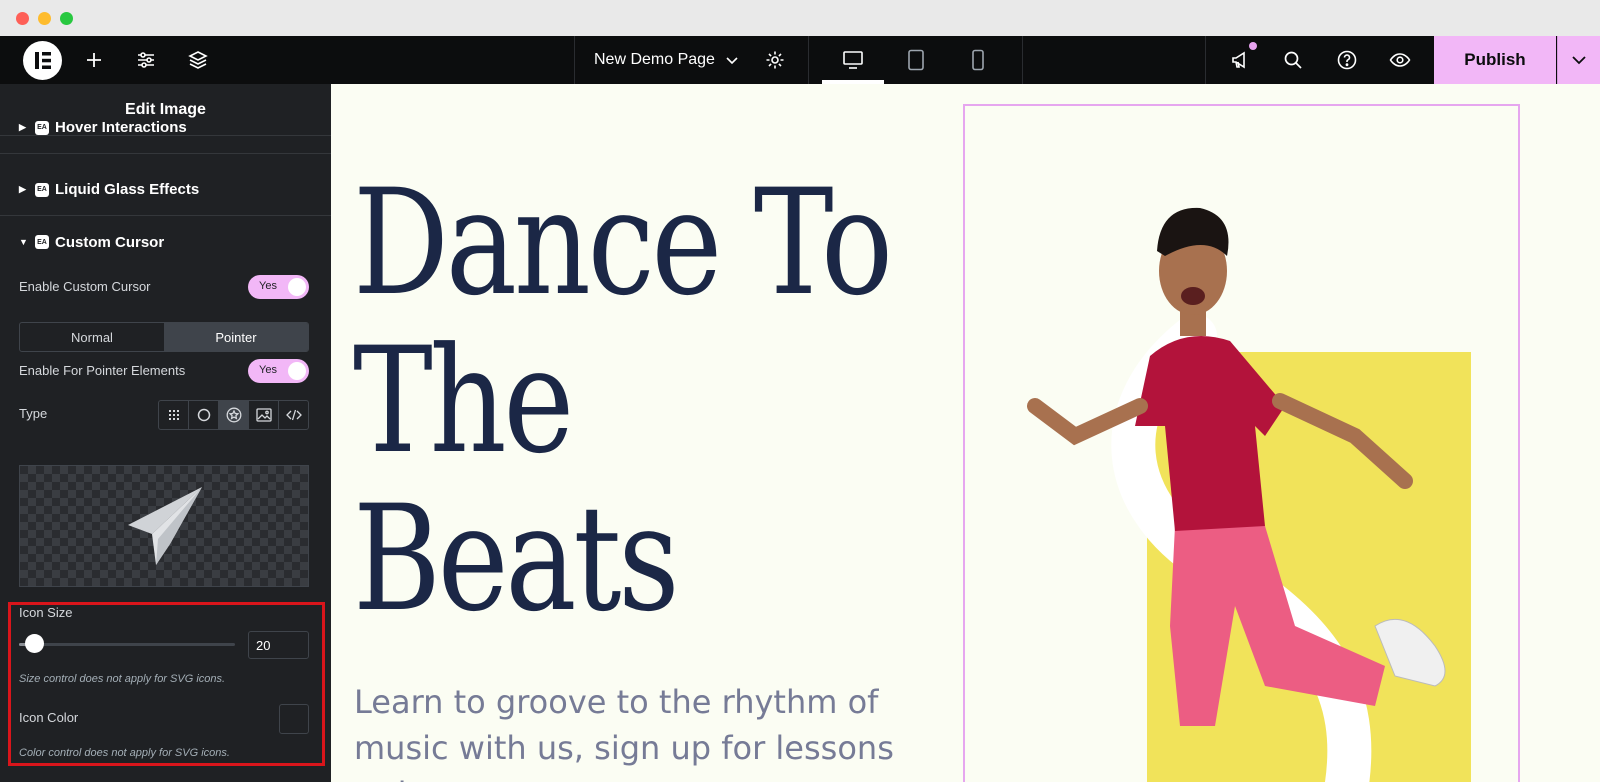  What do you see at coordinates (853, 60) in the screenshot?
I see `desktop-icon` at bounding box center [853, 60].